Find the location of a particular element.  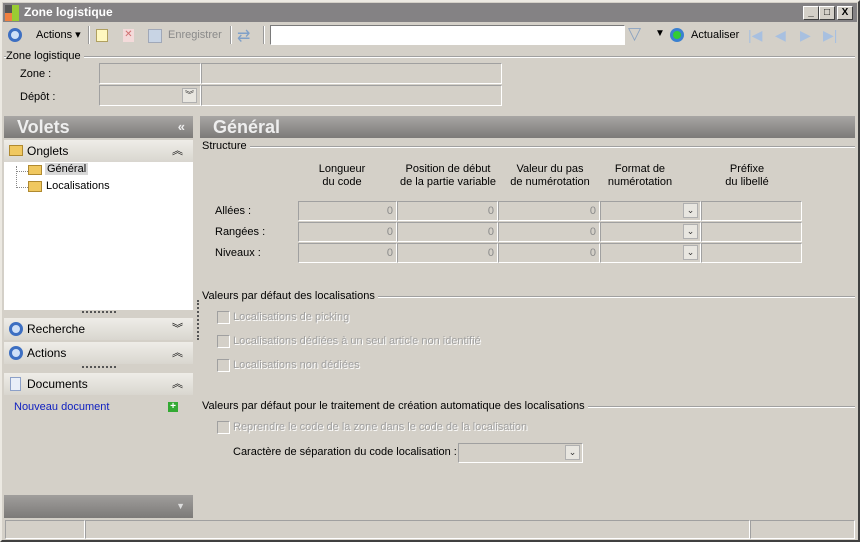

chevron-down-icon: ︾ is located at coordinates (177, 329).